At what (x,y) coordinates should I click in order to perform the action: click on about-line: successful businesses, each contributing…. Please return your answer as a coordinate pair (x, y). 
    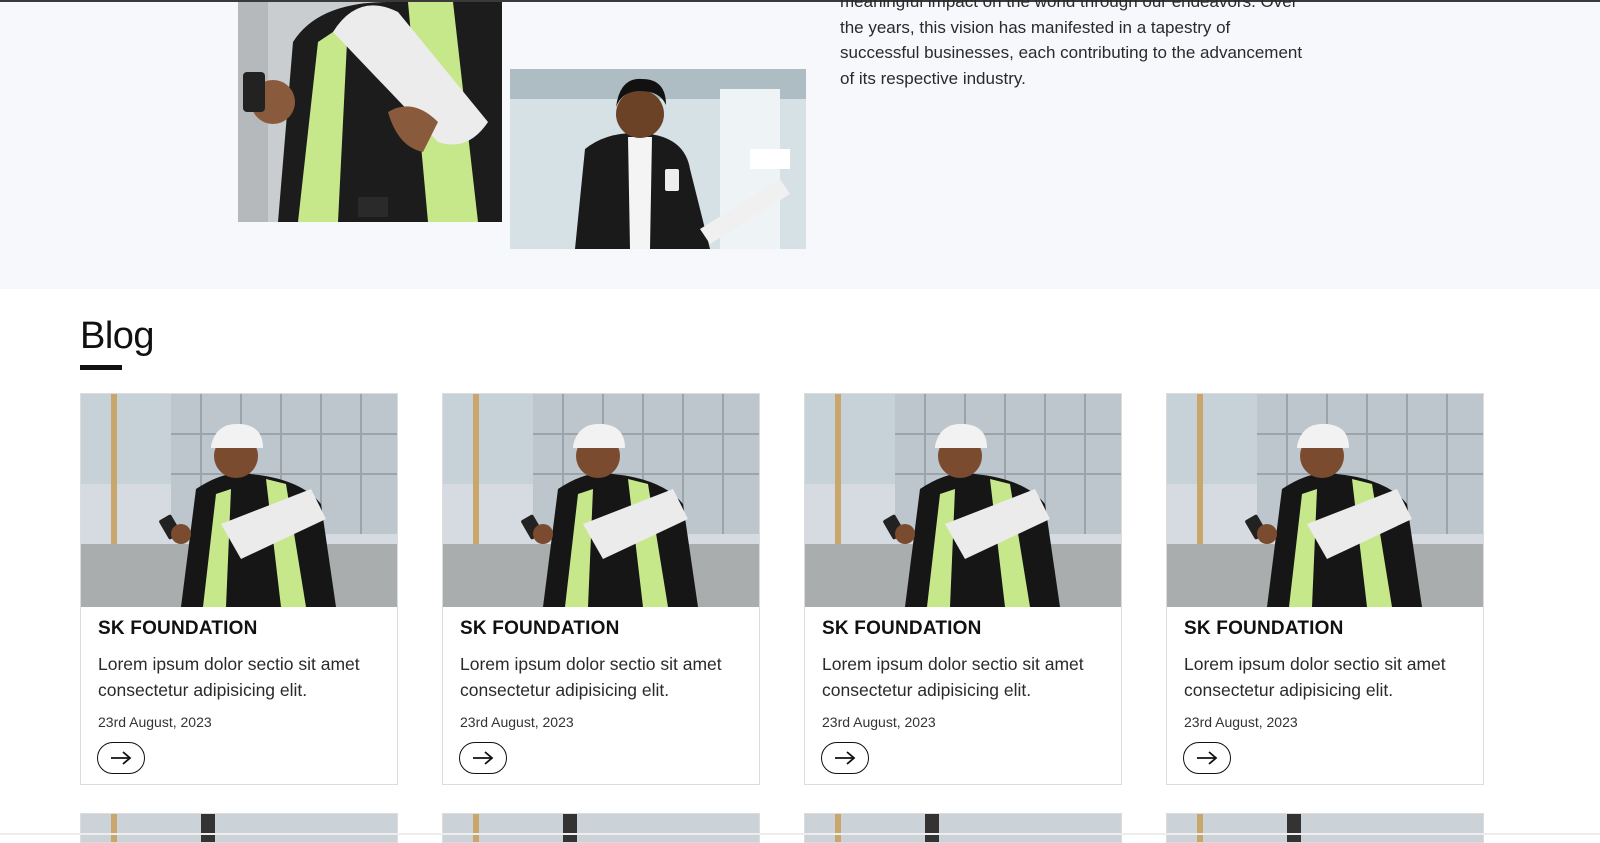
    Looking at the image, I should click on (1071, 52).